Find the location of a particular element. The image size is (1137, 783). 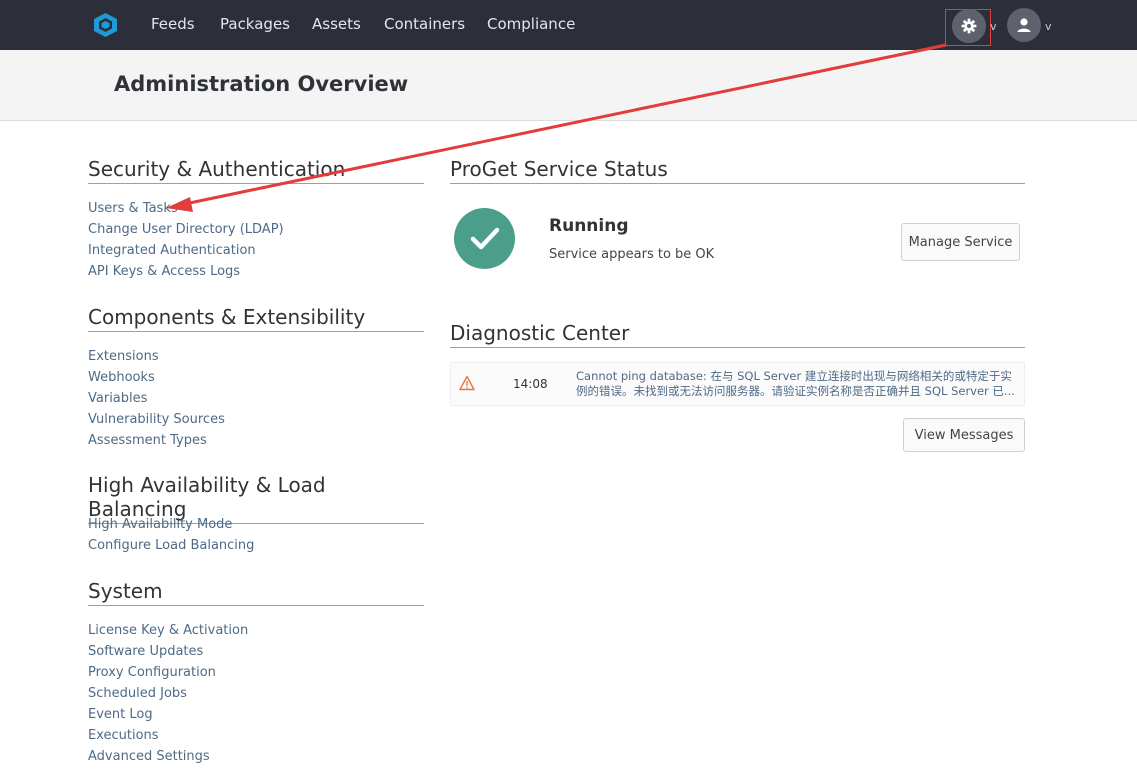

service-status-title: ProGet Service Status is located at coordinates (737, 170).